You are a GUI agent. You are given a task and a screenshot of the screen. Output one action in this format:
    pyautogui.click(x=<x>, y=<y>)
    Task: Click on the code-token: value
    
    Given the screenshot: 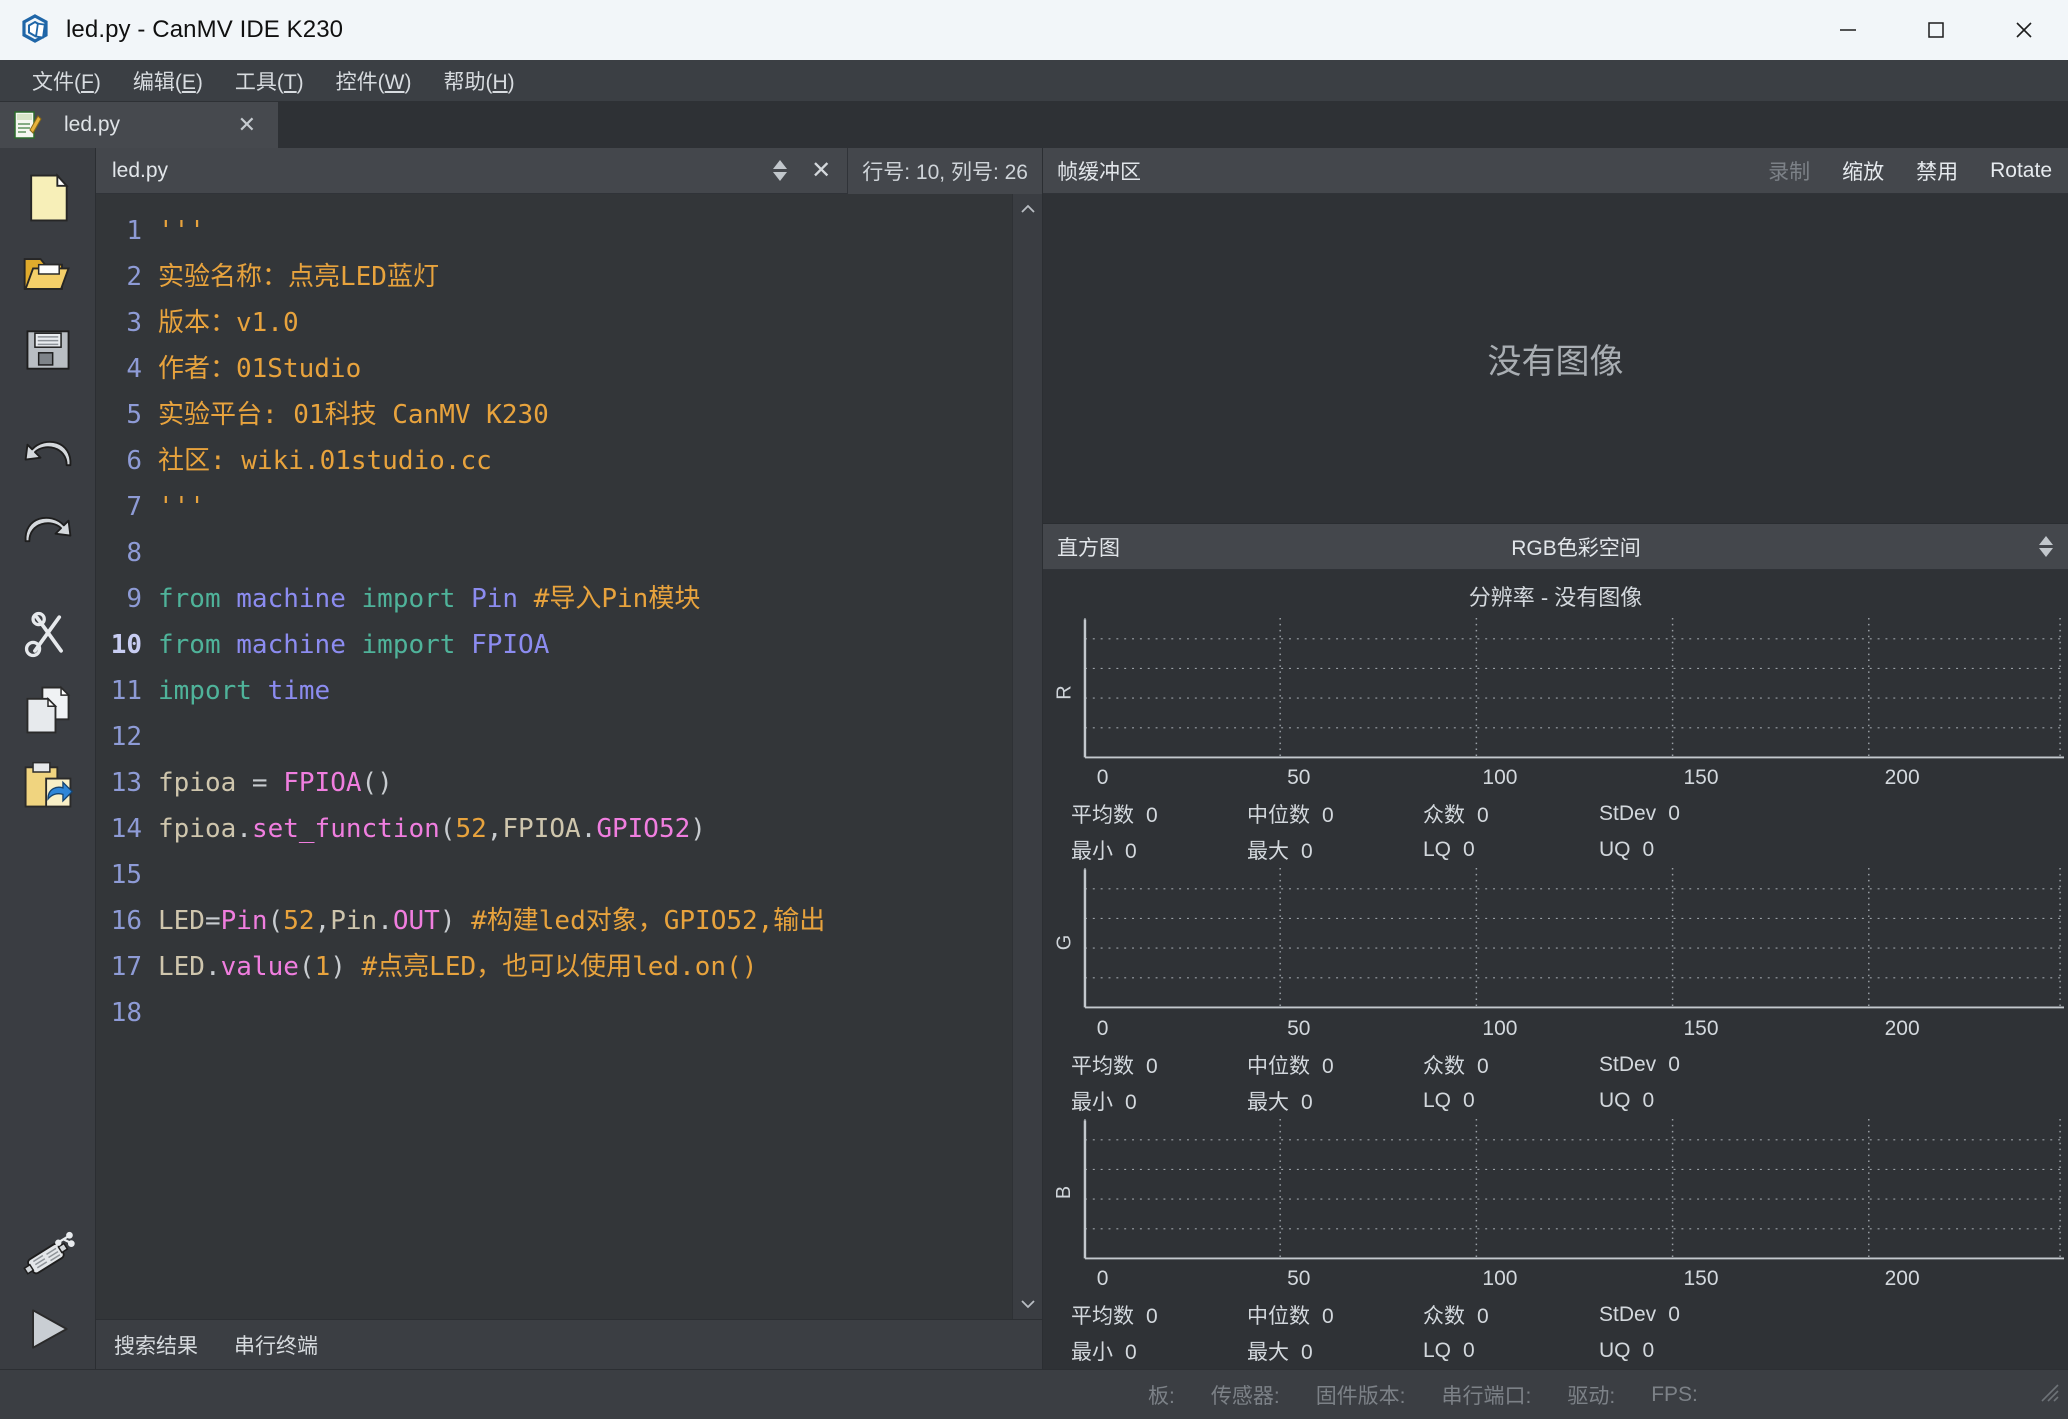 What is the action you would take?
    pyautogui.click(x=259, y=967)
    